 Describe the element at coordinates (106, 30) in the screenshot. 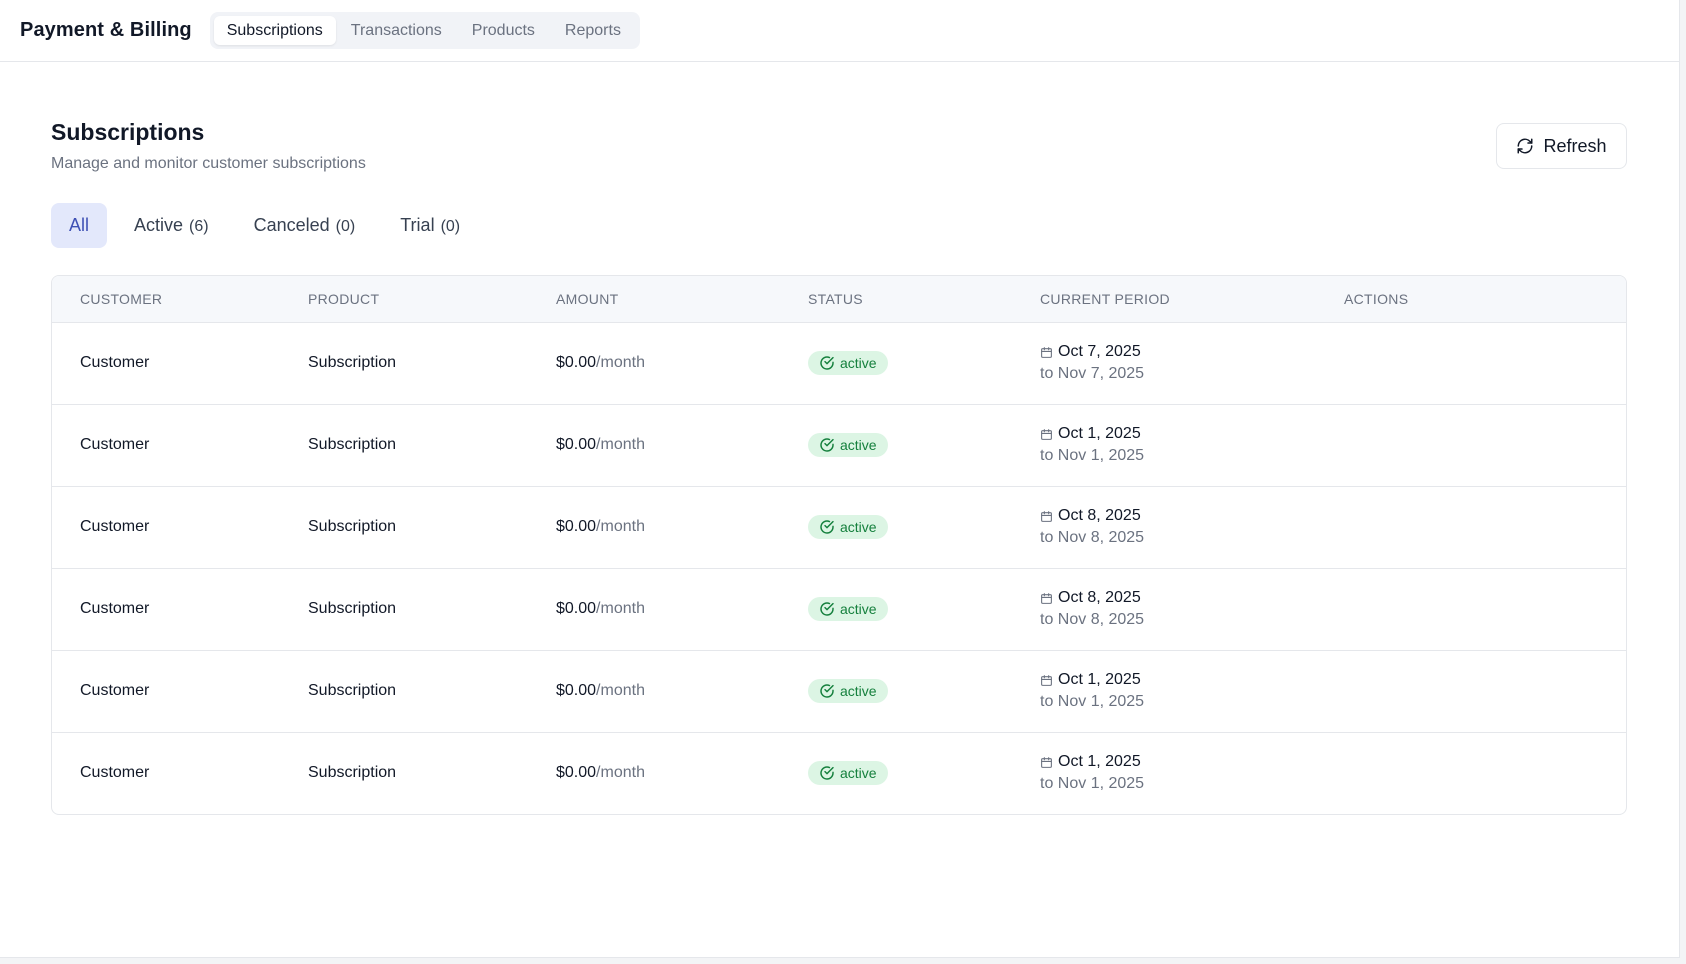

I see `app-title: Payment & Billing` at that location.